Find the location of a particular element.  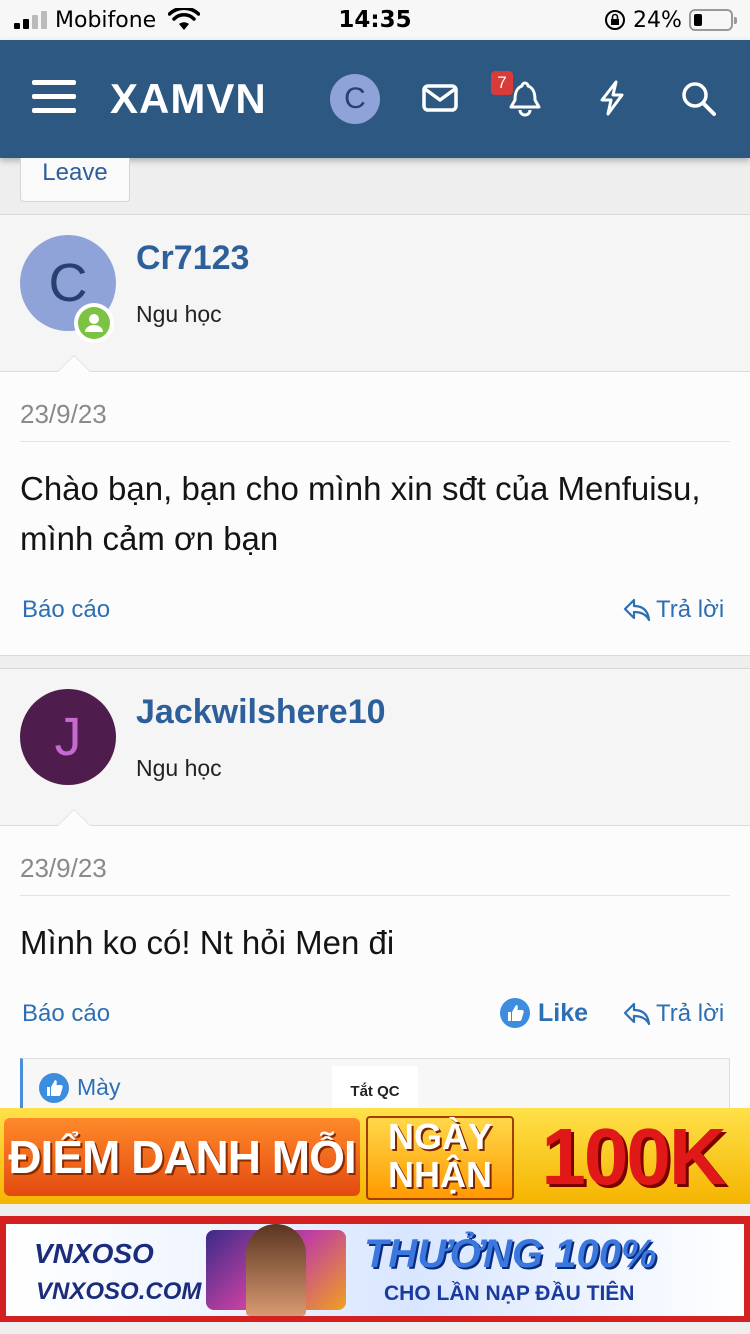

battery-percent: 24% is located at coordinates (657, 20).